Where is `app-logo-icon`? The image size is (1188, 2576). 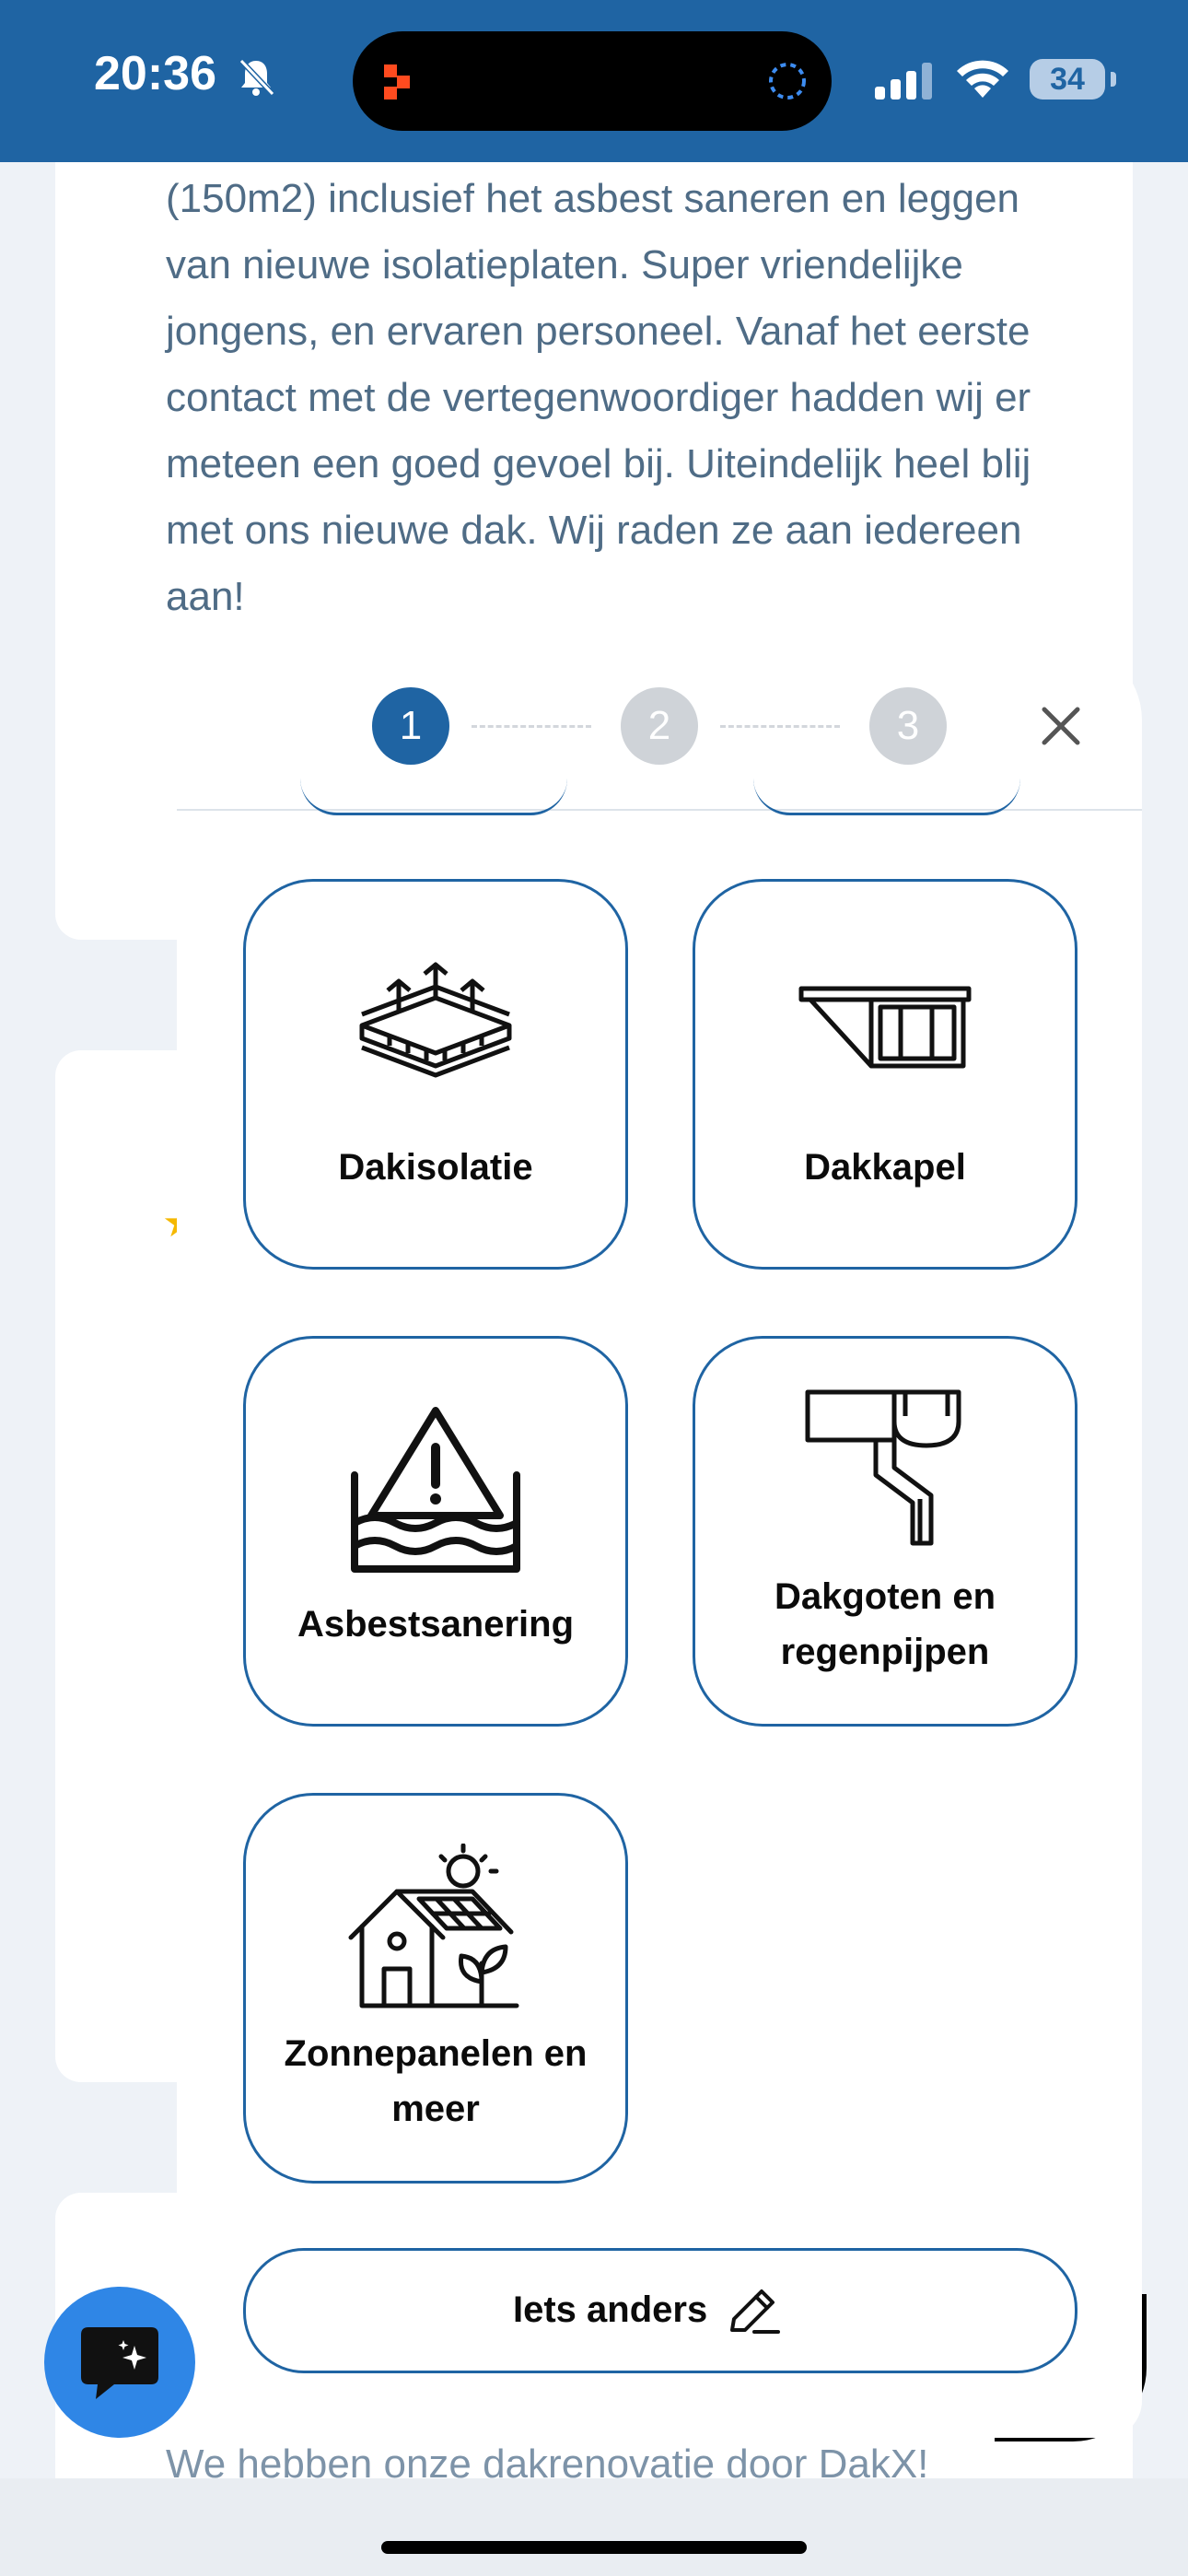 app-logo-icon is located at coordinates (397, 82).